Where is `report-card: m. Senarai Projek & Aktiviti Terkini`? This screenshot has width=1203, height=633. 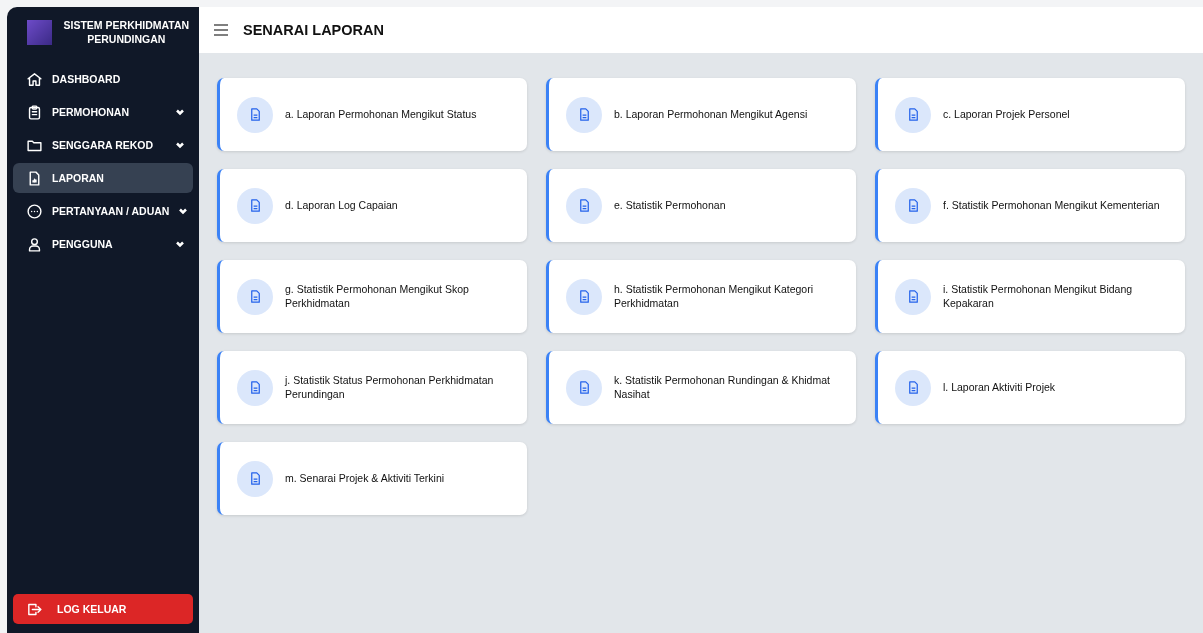
report-card: m. Senarai Projek & Aktiviti Terkini is located at coordinates (372, 478).